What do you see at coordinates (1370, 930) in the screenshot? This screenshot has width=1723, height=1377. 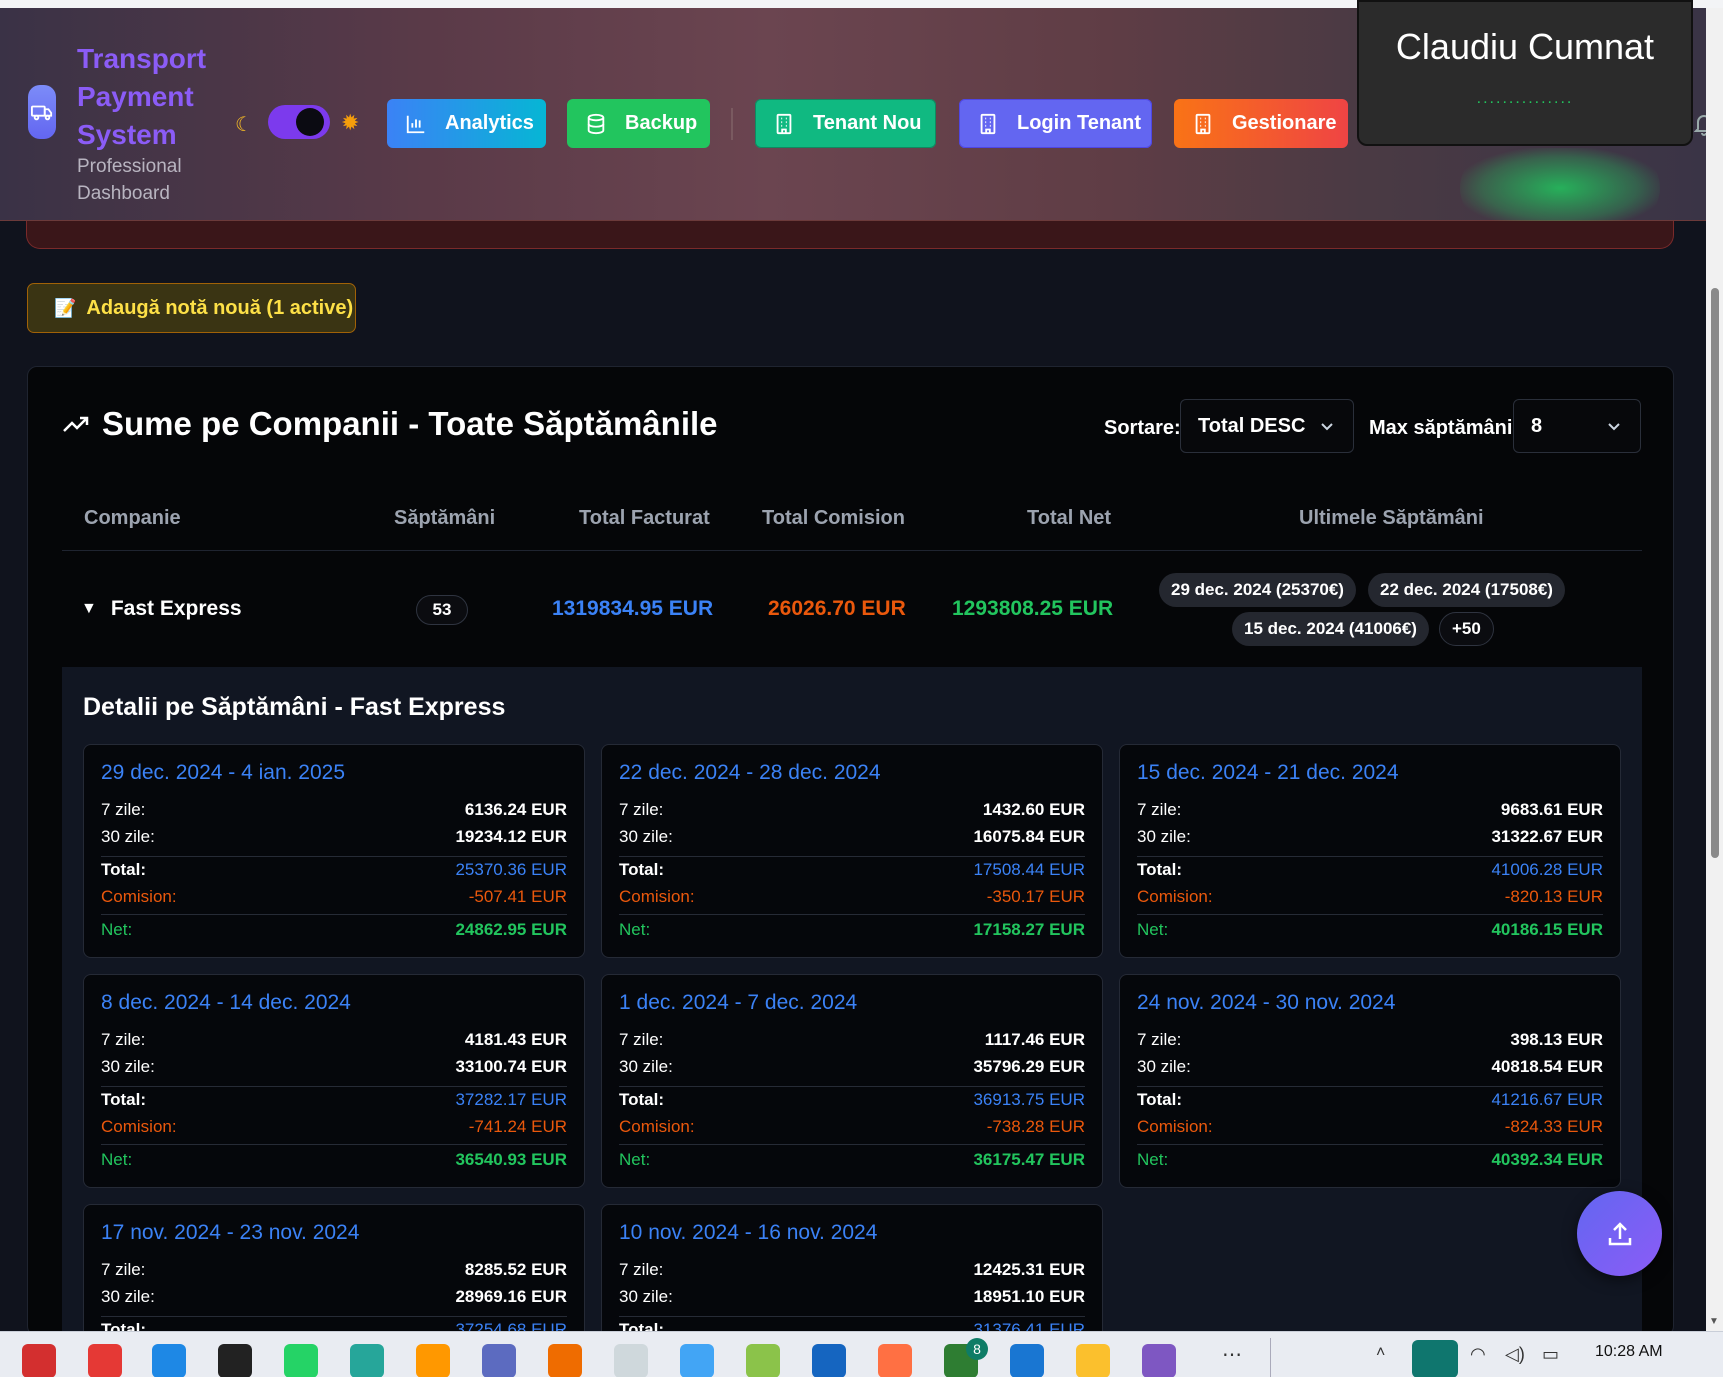 I see `net-row: Net: 40186.15 EUR` at bounding box center [1370, 930].